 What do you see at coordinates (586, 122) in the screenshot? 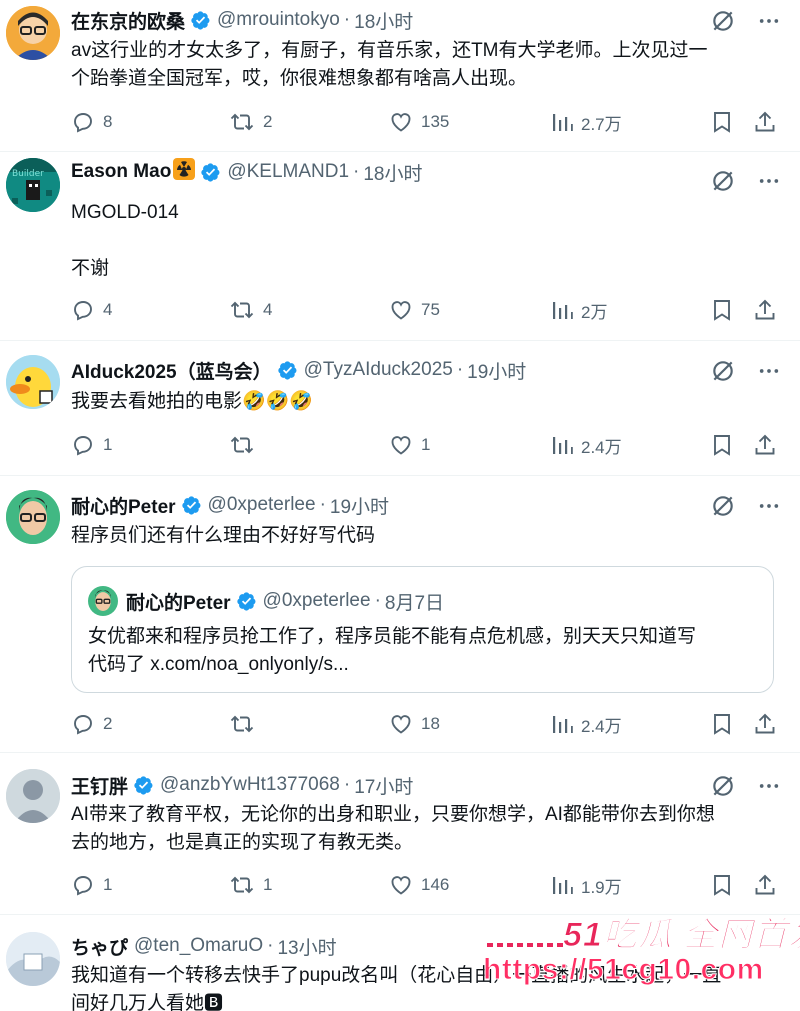
I see `views-button: 2.7万` at bounding box center [586, 122].